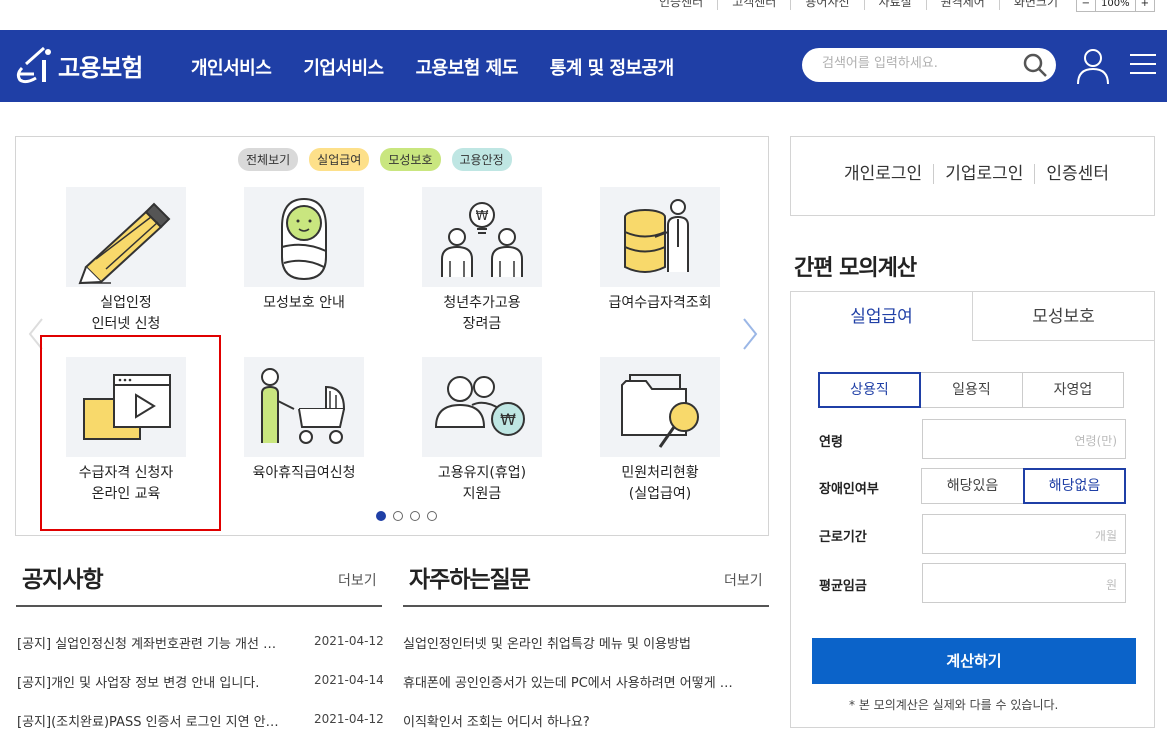 The width and height of the screenshot is (1167, 755). I want to click on nav-statistics: 통계 및 정보공개, so click(612, 67).